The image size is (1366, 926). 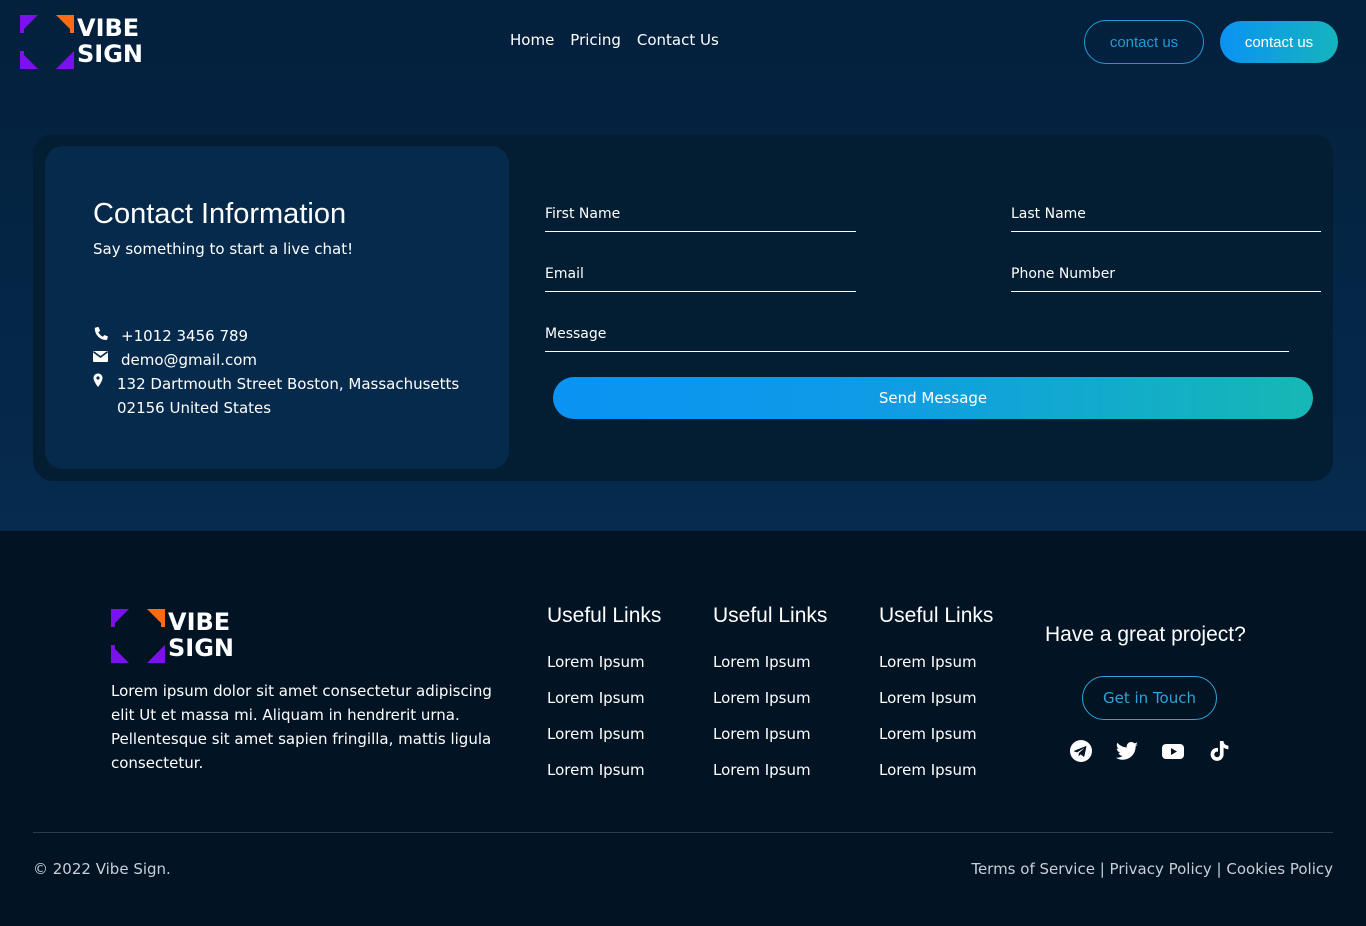 I want to click on main-nav: Home Pricing Contact Us, so click(x=614, y=40).